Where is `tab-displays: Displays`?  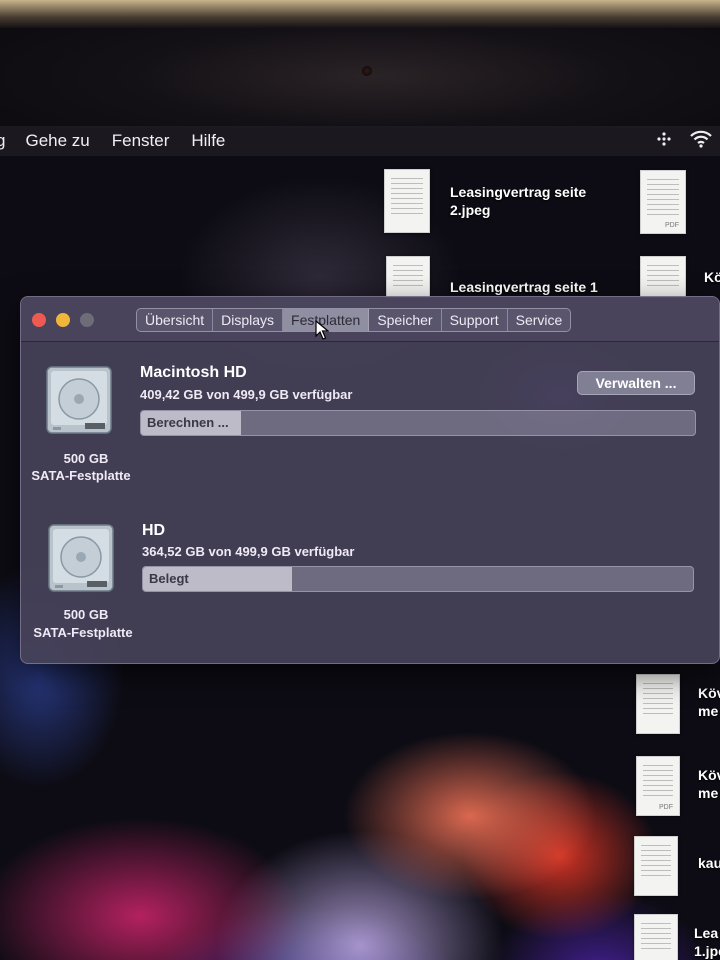 tab-displays: Displays is located at coordinates (248, 320).